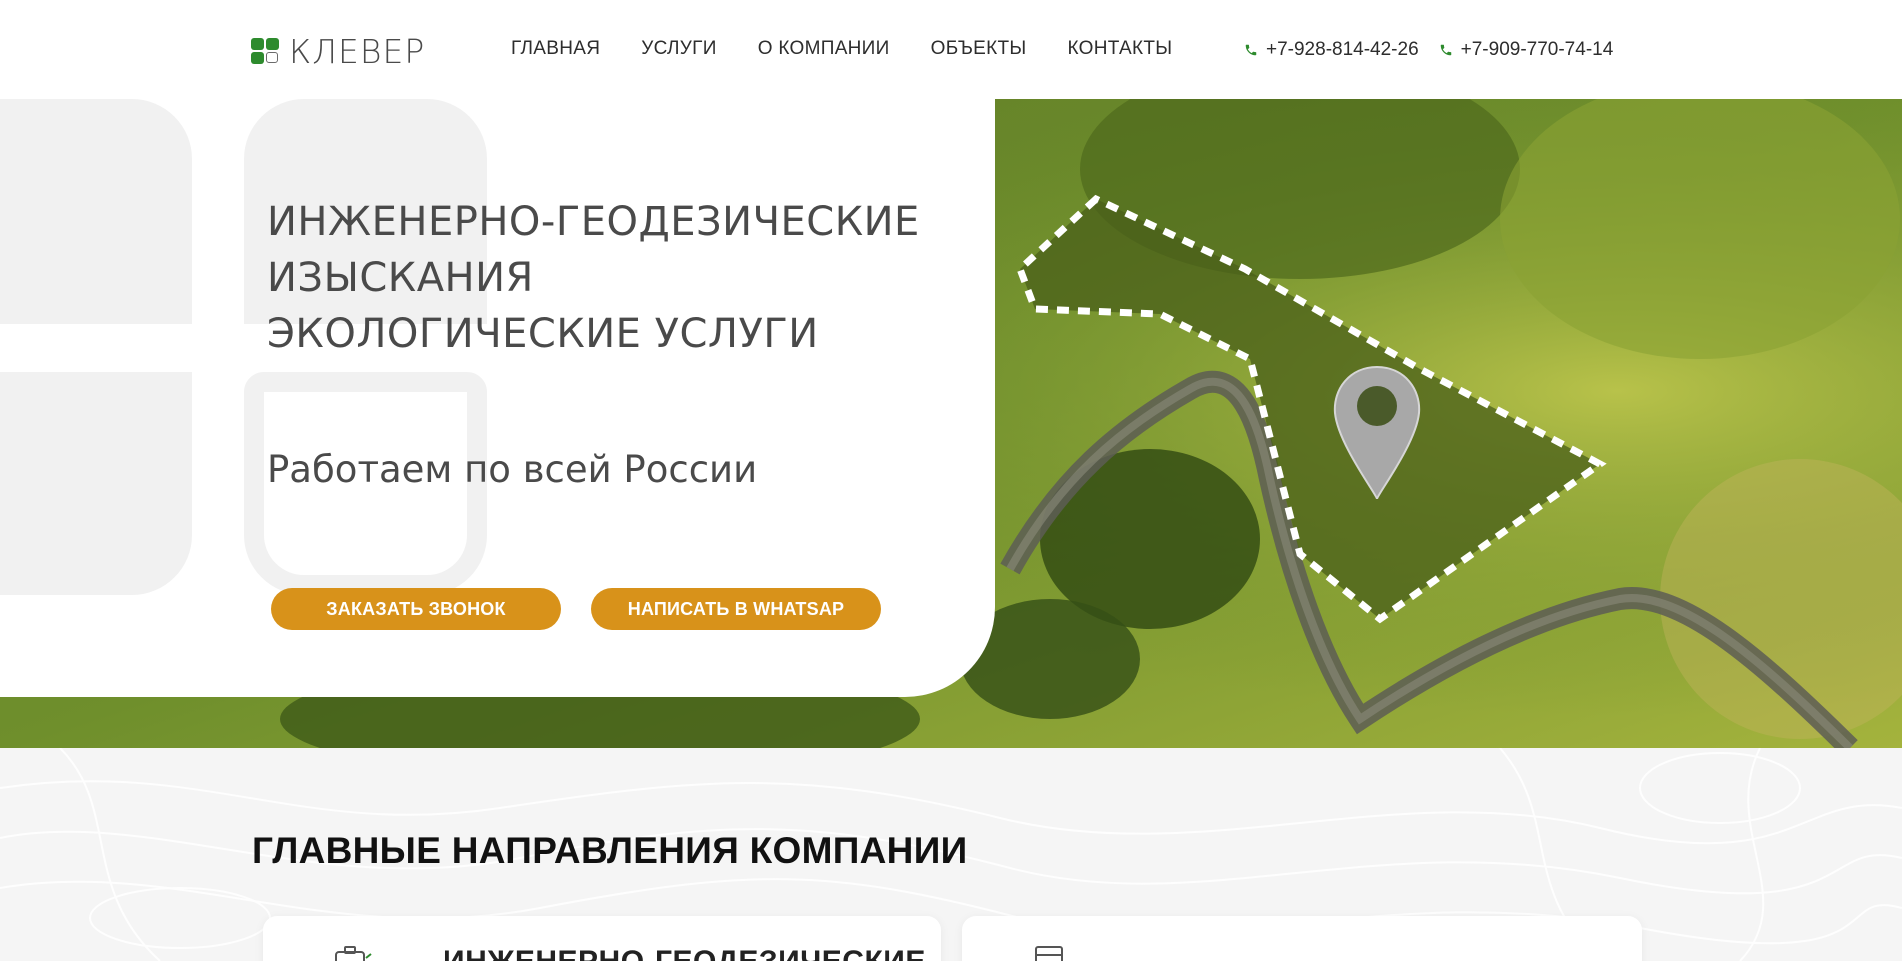  I want to click on phone-number: +7-909-770-74-14, so click(1537, 49).